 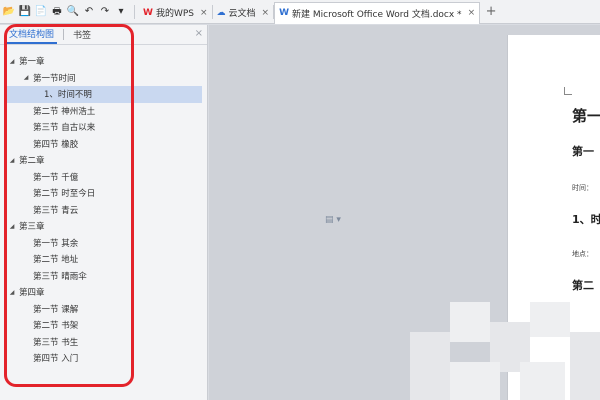 I want to click on panel-tab-divider, so click(x=64, y=34).